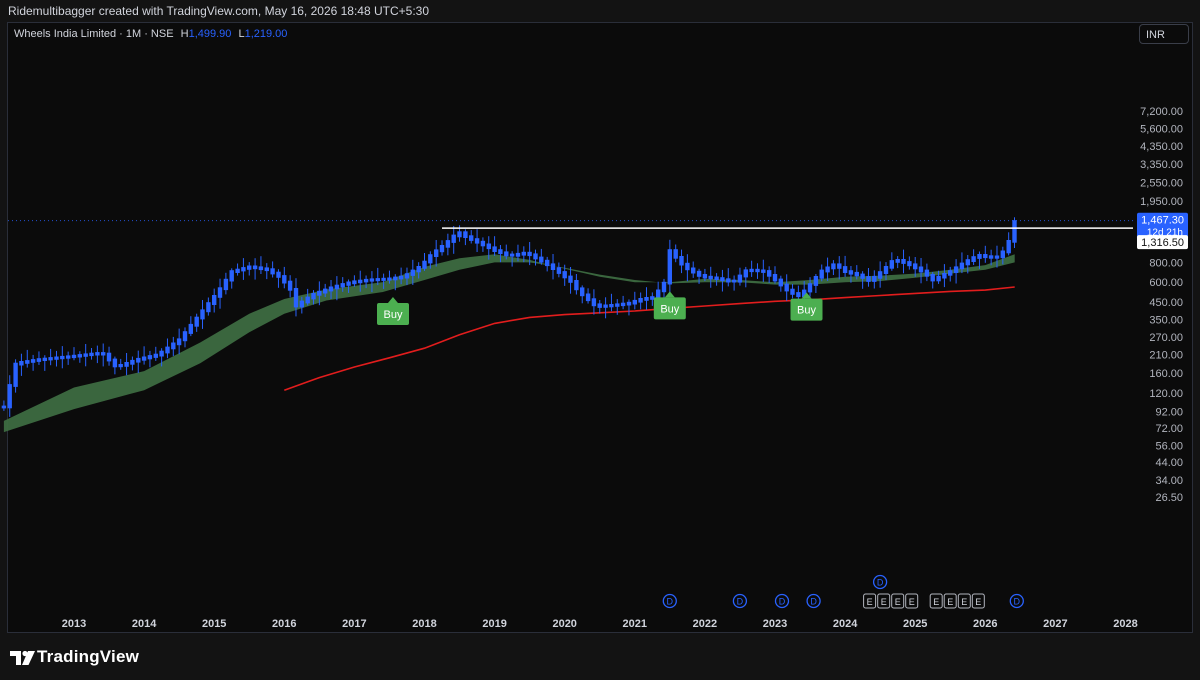 Image resolution: width=1200 pixels, height=680 pixels. What do you see at coordinates (184, 34) in the screenshot?
I see `high-label: H` at bounding box center [184, 34].